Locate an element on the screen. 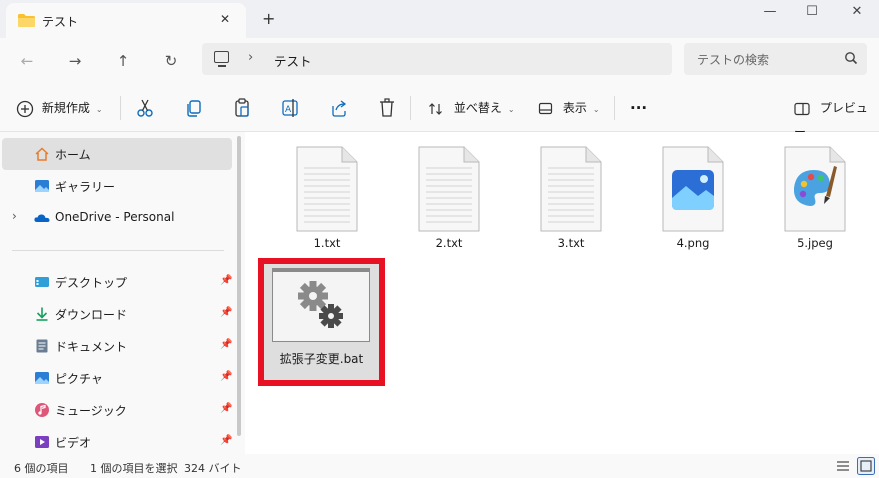 The width and height of the screenshot is (879, 478). sidebar-item-label: ビデオ is located at coordinates (73, 443).